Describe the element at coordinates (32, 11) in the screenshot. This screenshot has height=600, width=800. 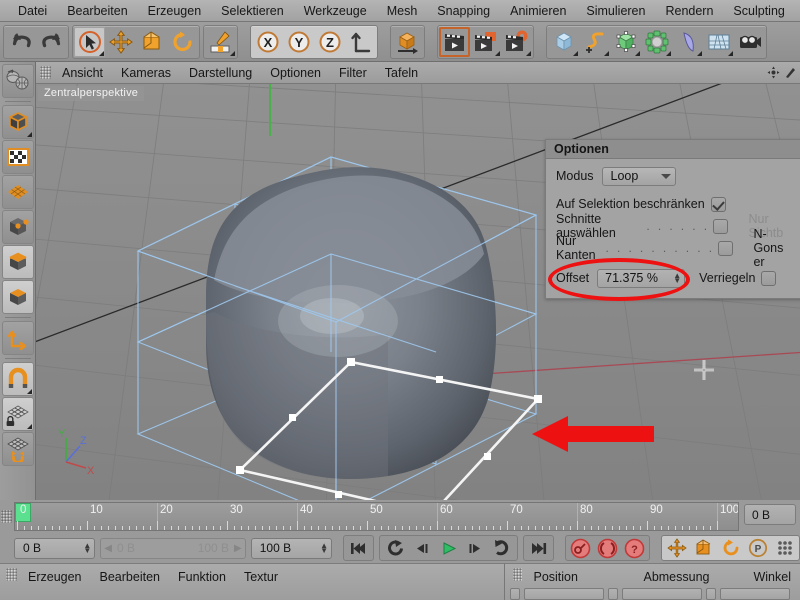
I see `menu-item-datei: Datei` at that location.